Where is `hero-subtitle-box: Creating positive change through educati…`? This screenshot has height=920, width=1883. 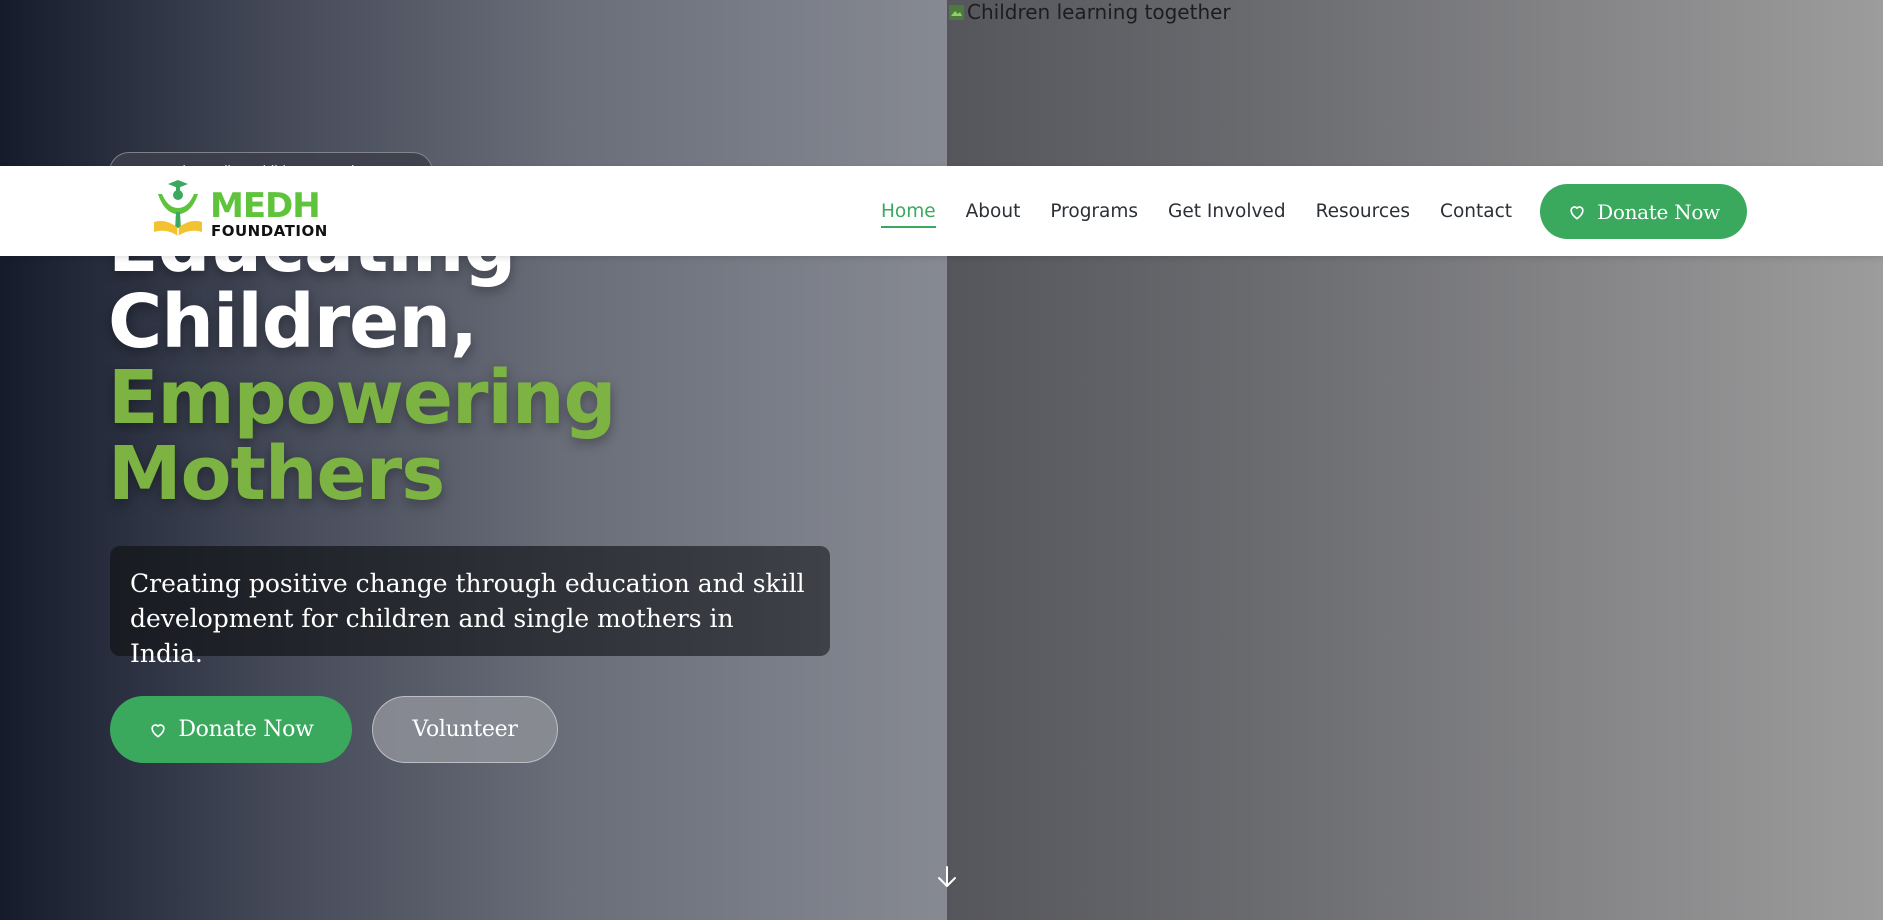
hero-subtitle-box: Creating positive change through educati… is located at coordinates (470, 607).